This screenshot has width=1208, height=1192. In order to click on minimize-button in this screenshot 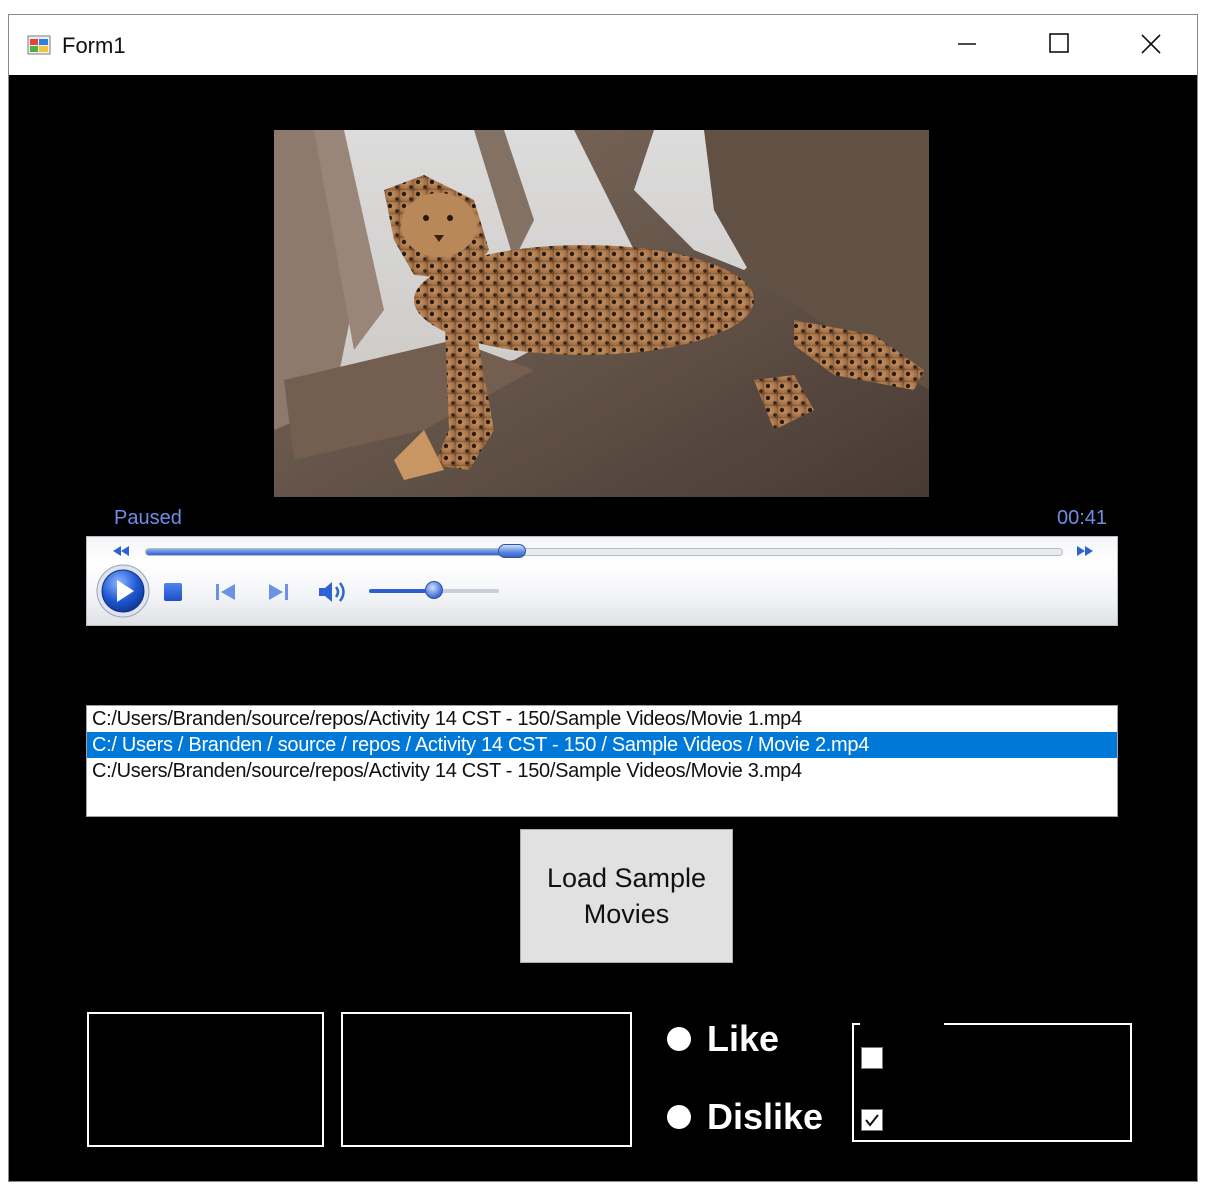, I will do `click(967, 45)`.